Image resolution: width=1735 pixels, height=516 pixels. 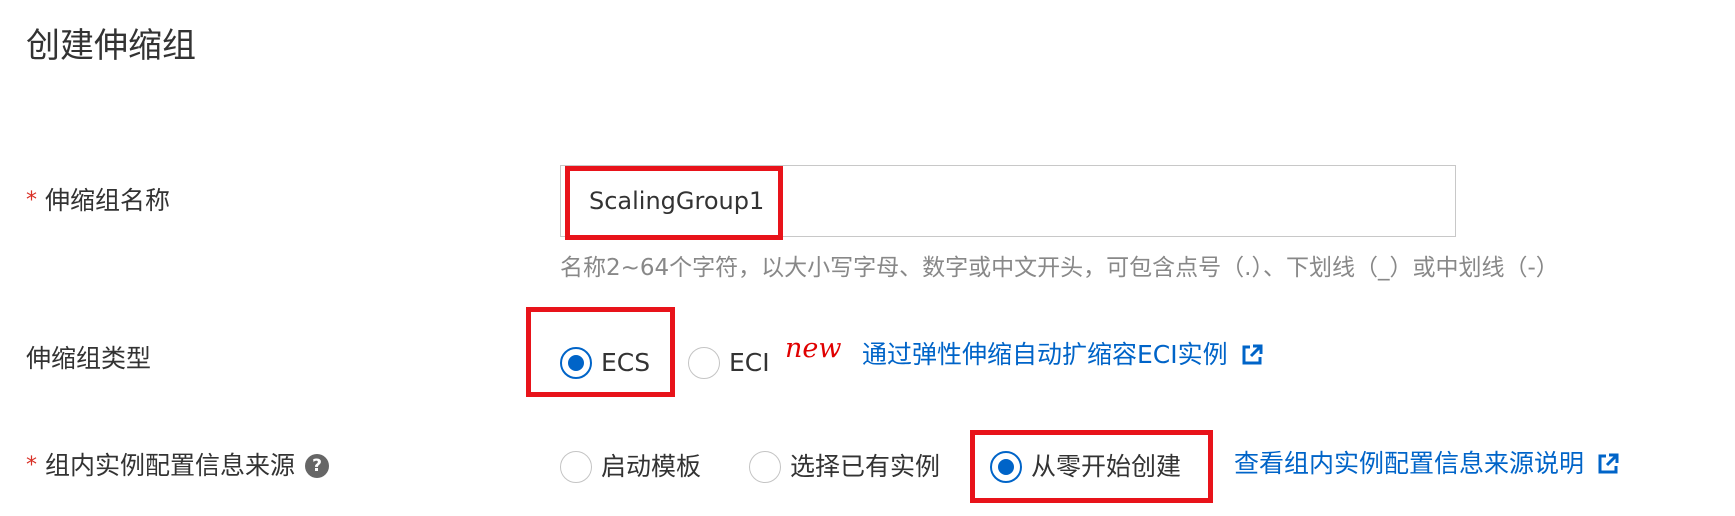 What do you see at coordinates (576, 363) in the screenshot?
I see `radio-ecs-indicator` at bounding box center [576, 363].